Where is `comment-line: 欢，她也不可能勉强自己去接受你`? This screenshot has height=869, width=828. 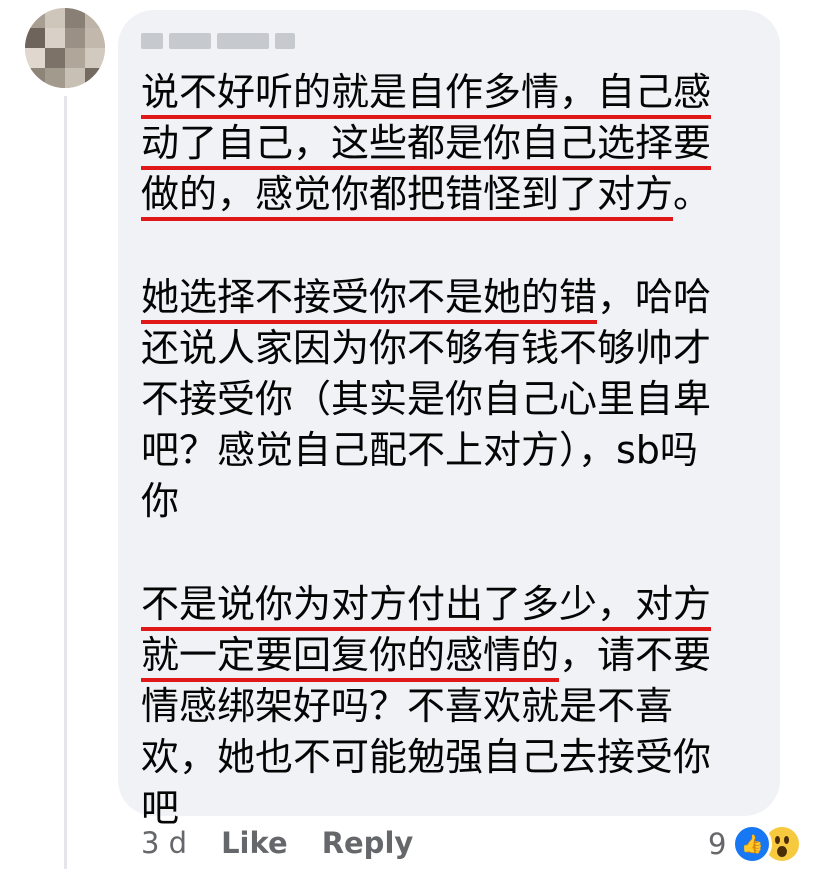
comment-line: 欢，她也不可能勉强自己去接受你 is located at coordinates (456, 757).